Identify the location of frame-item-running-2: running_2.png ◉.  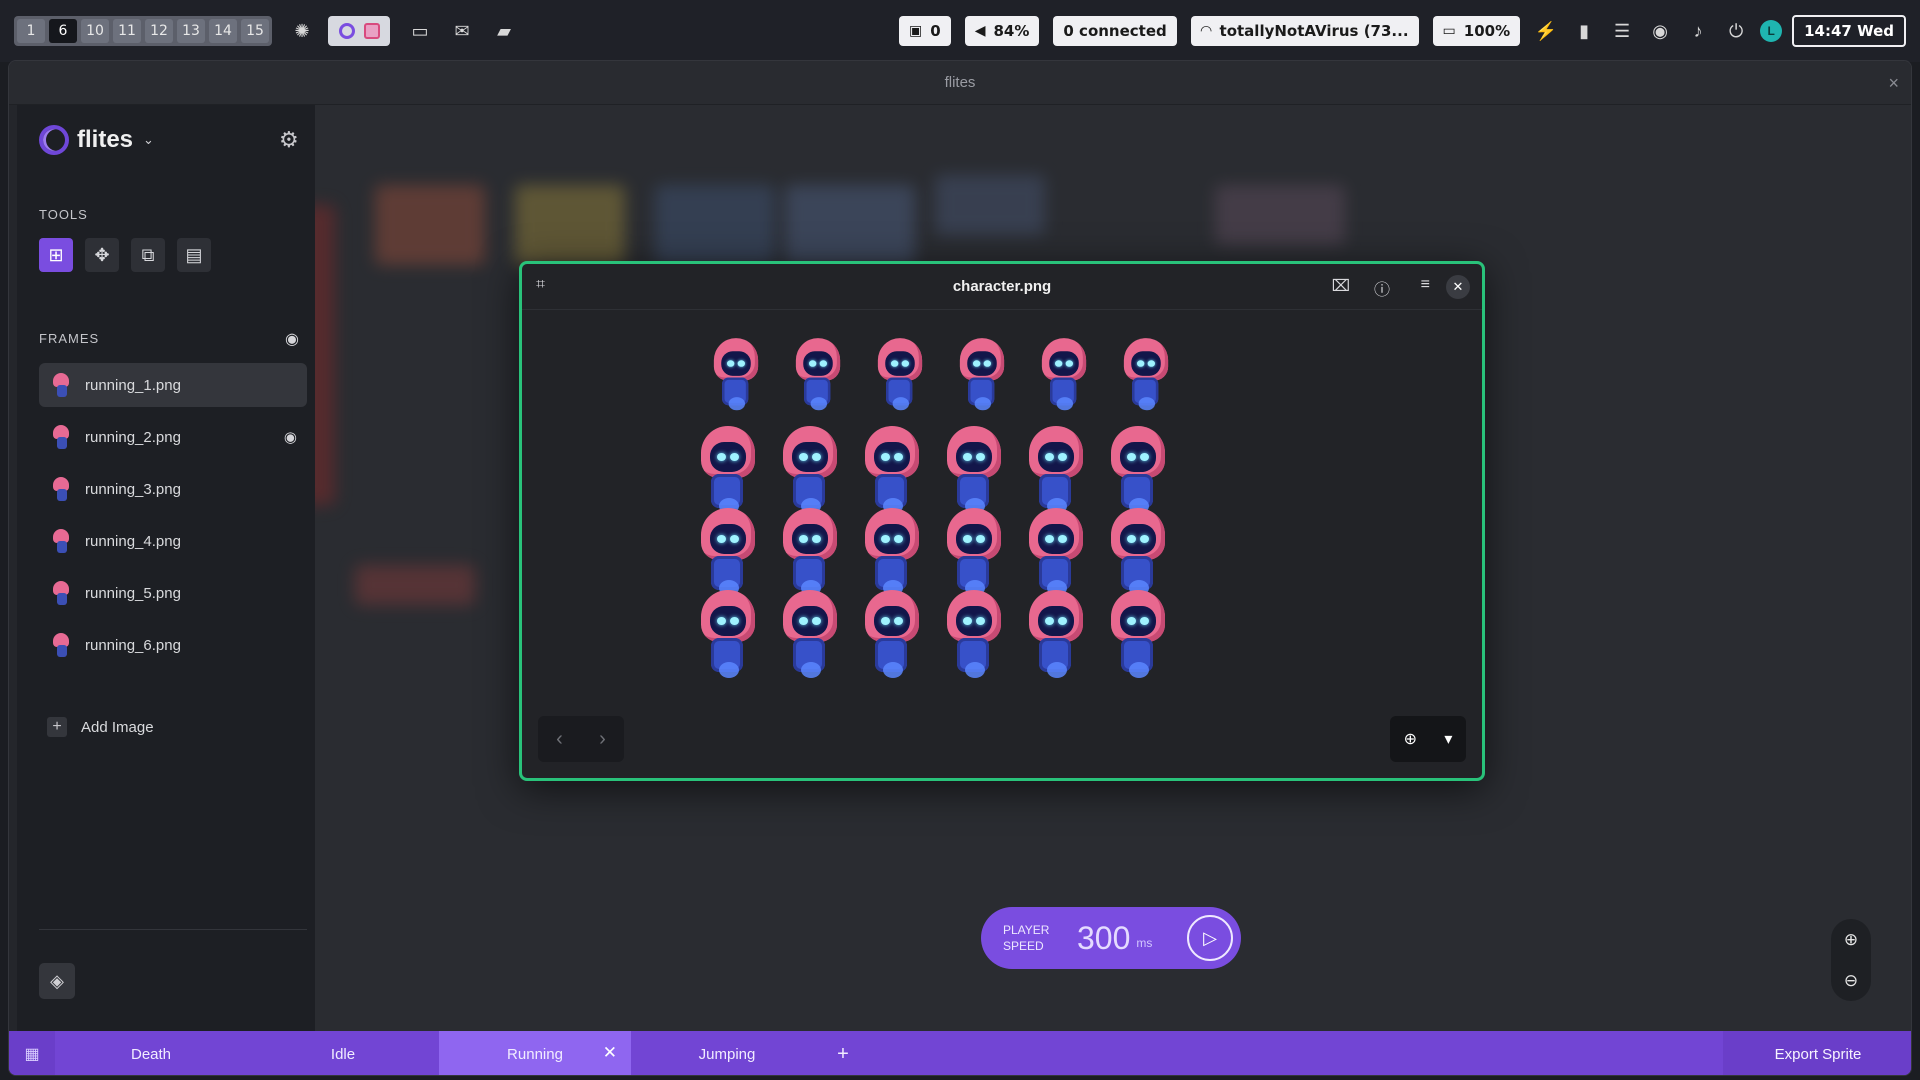
(173, 437).